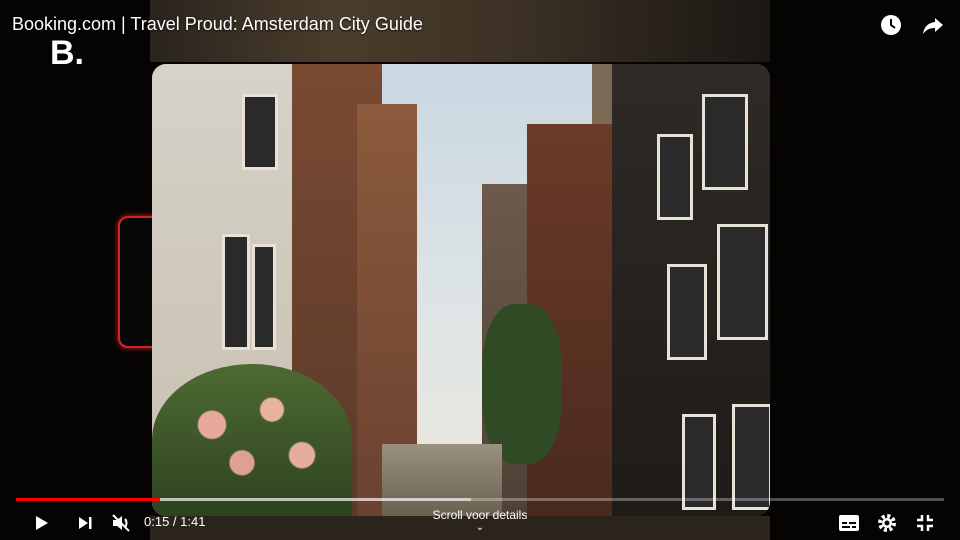 This screenshot has height=540, width=960. I want to click on rose-bush, so click(252, 440).